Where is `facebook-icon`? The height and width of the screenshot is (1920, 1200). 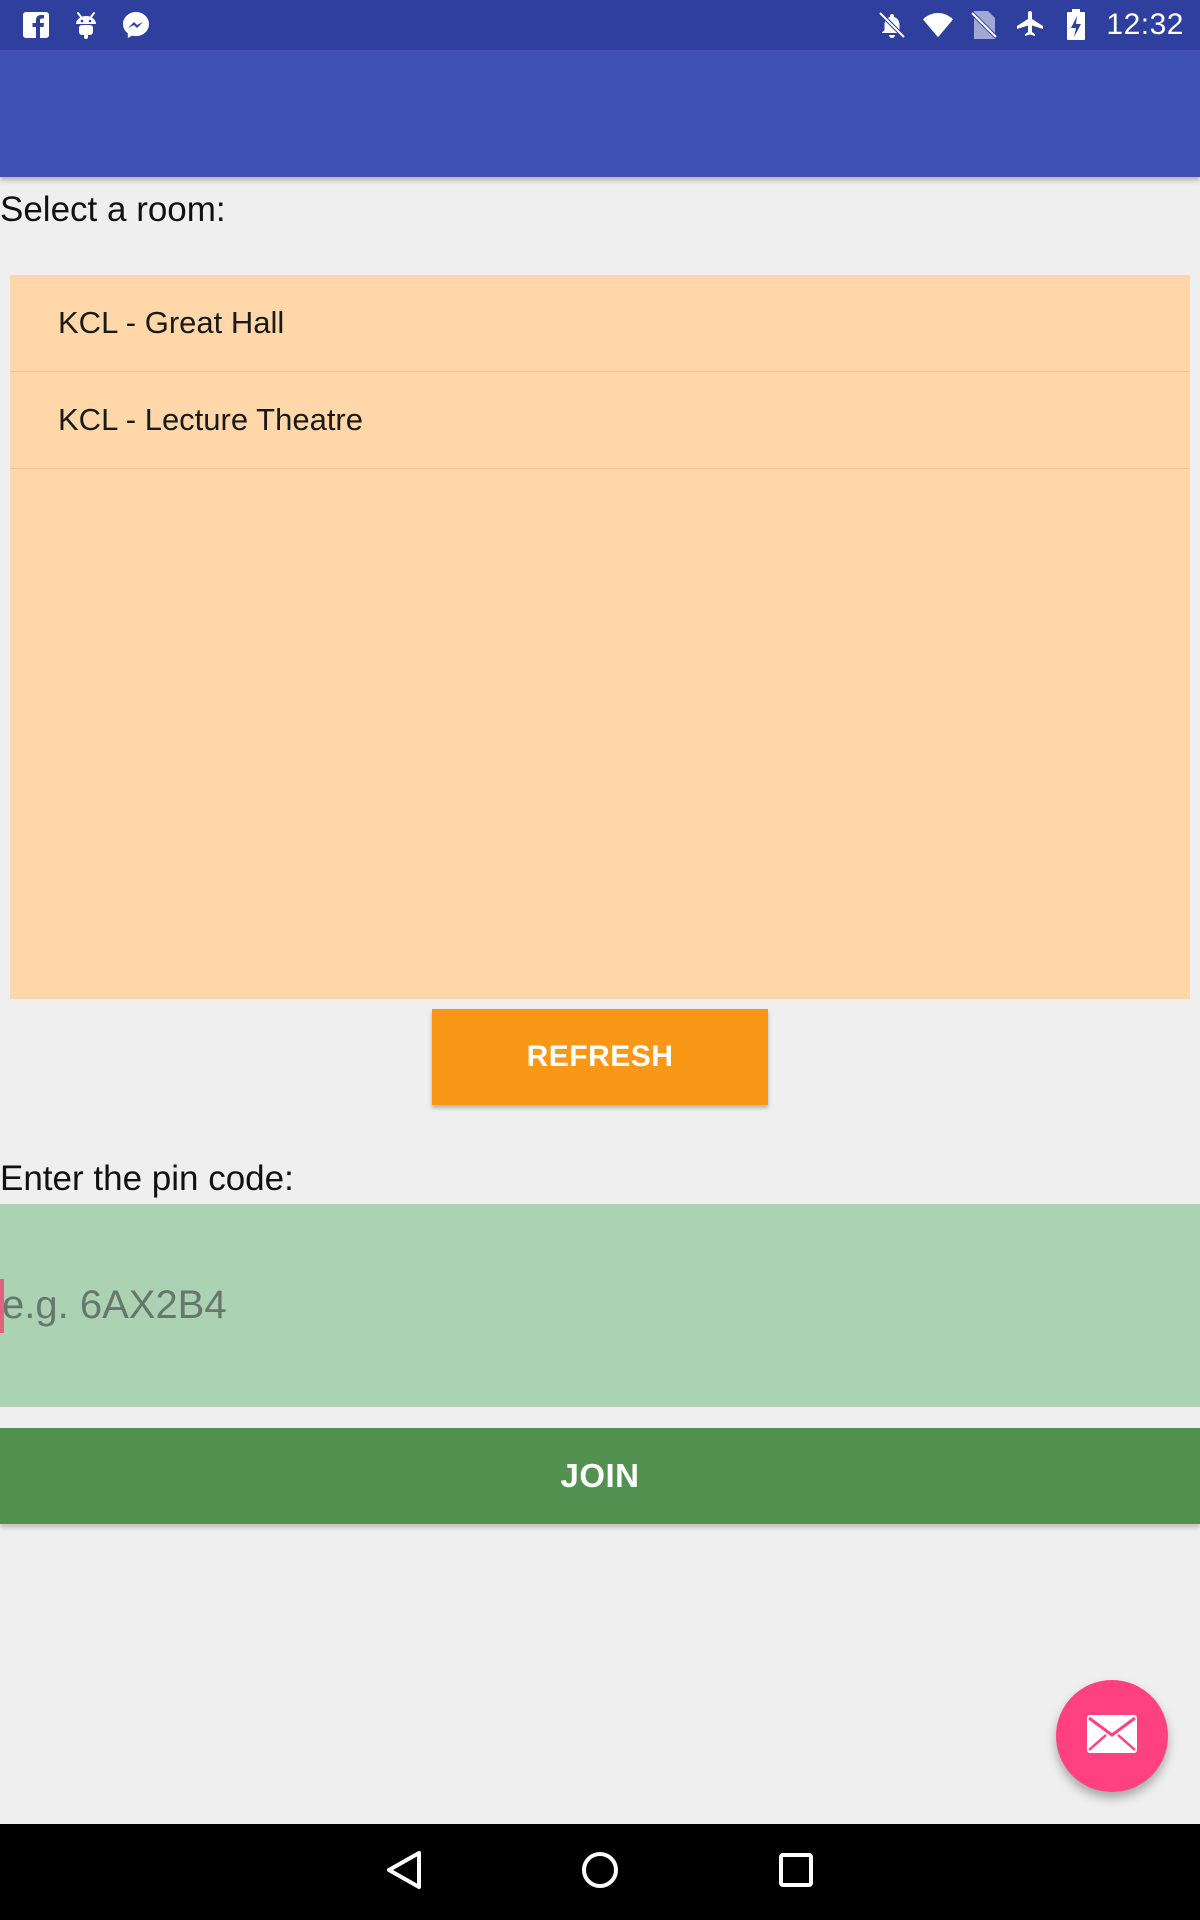
facebook-icon is located at coordinates (36, 25).